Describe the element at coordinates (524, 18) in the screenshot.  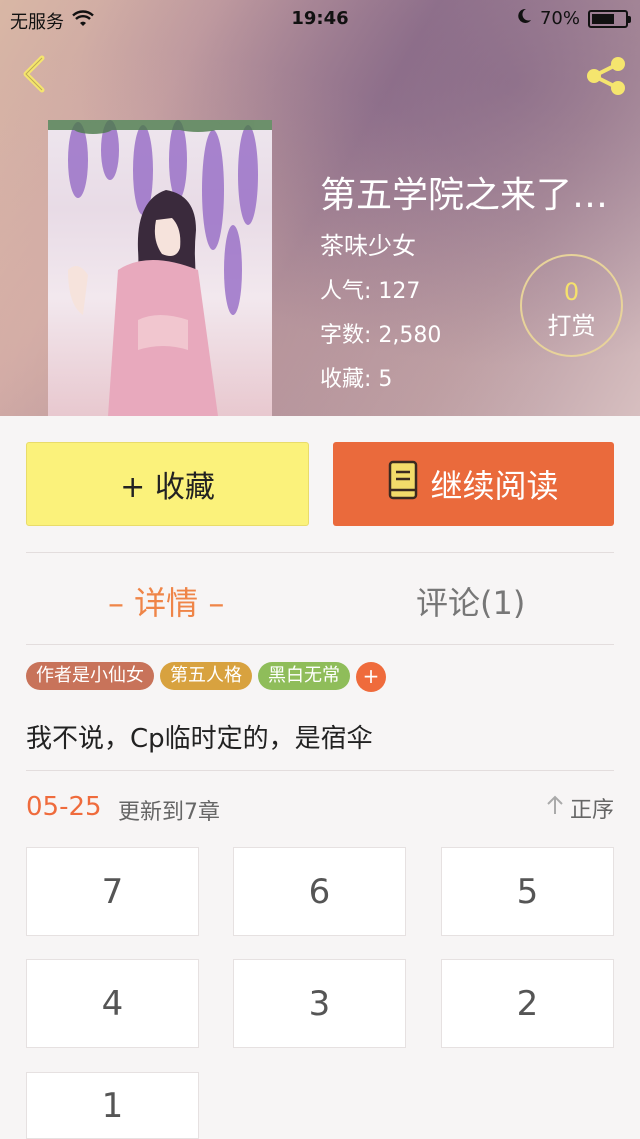
I see `moon-icon` at that location.